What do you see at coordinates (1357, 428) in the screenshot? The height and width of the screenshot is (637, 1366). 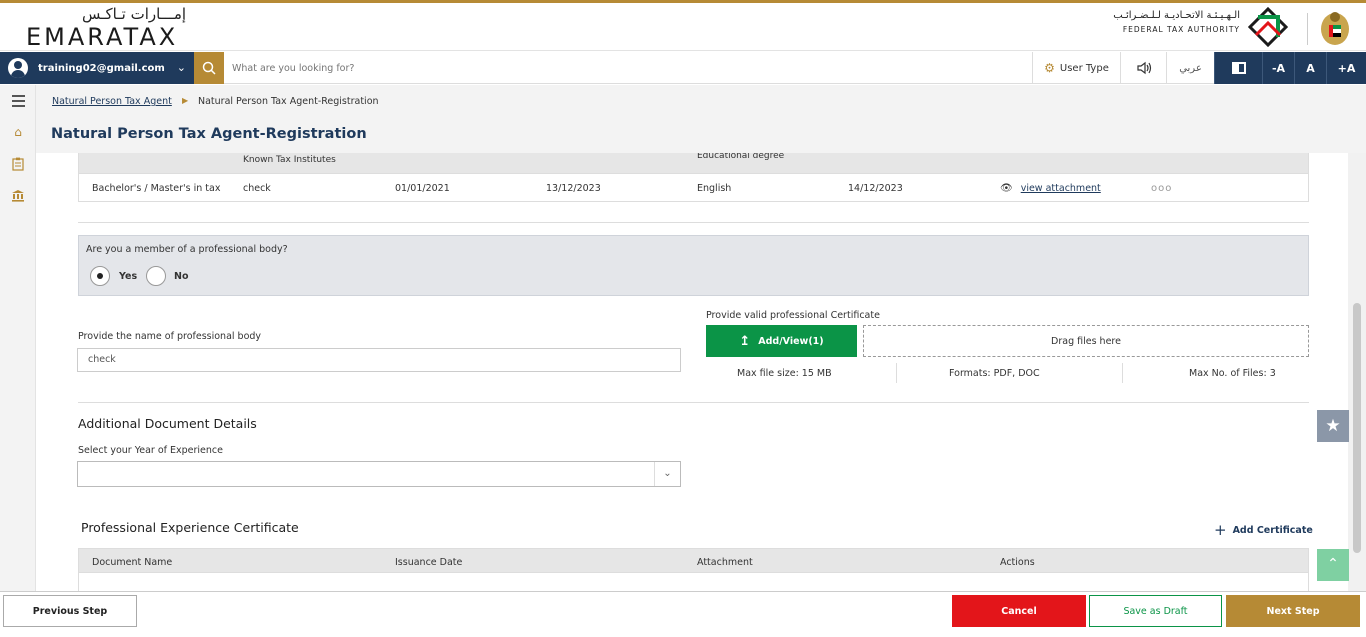 I see `scrollbar-thumb` at bounding box center [1357, 428].